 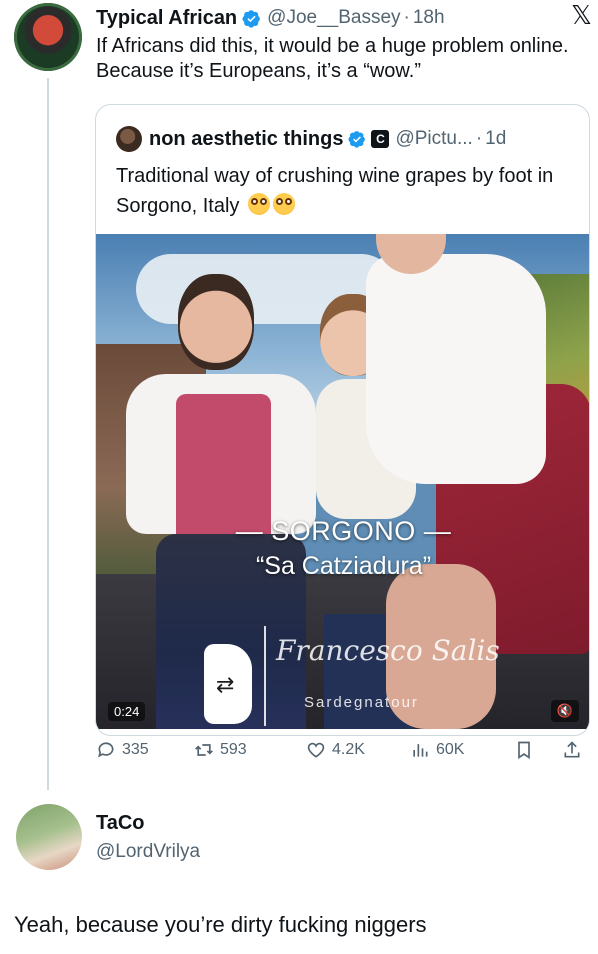 What do you see at coordinates (565, 711) in the screenshot?
I see `mute-icon: 🔇` at bounding box center [565, 711].